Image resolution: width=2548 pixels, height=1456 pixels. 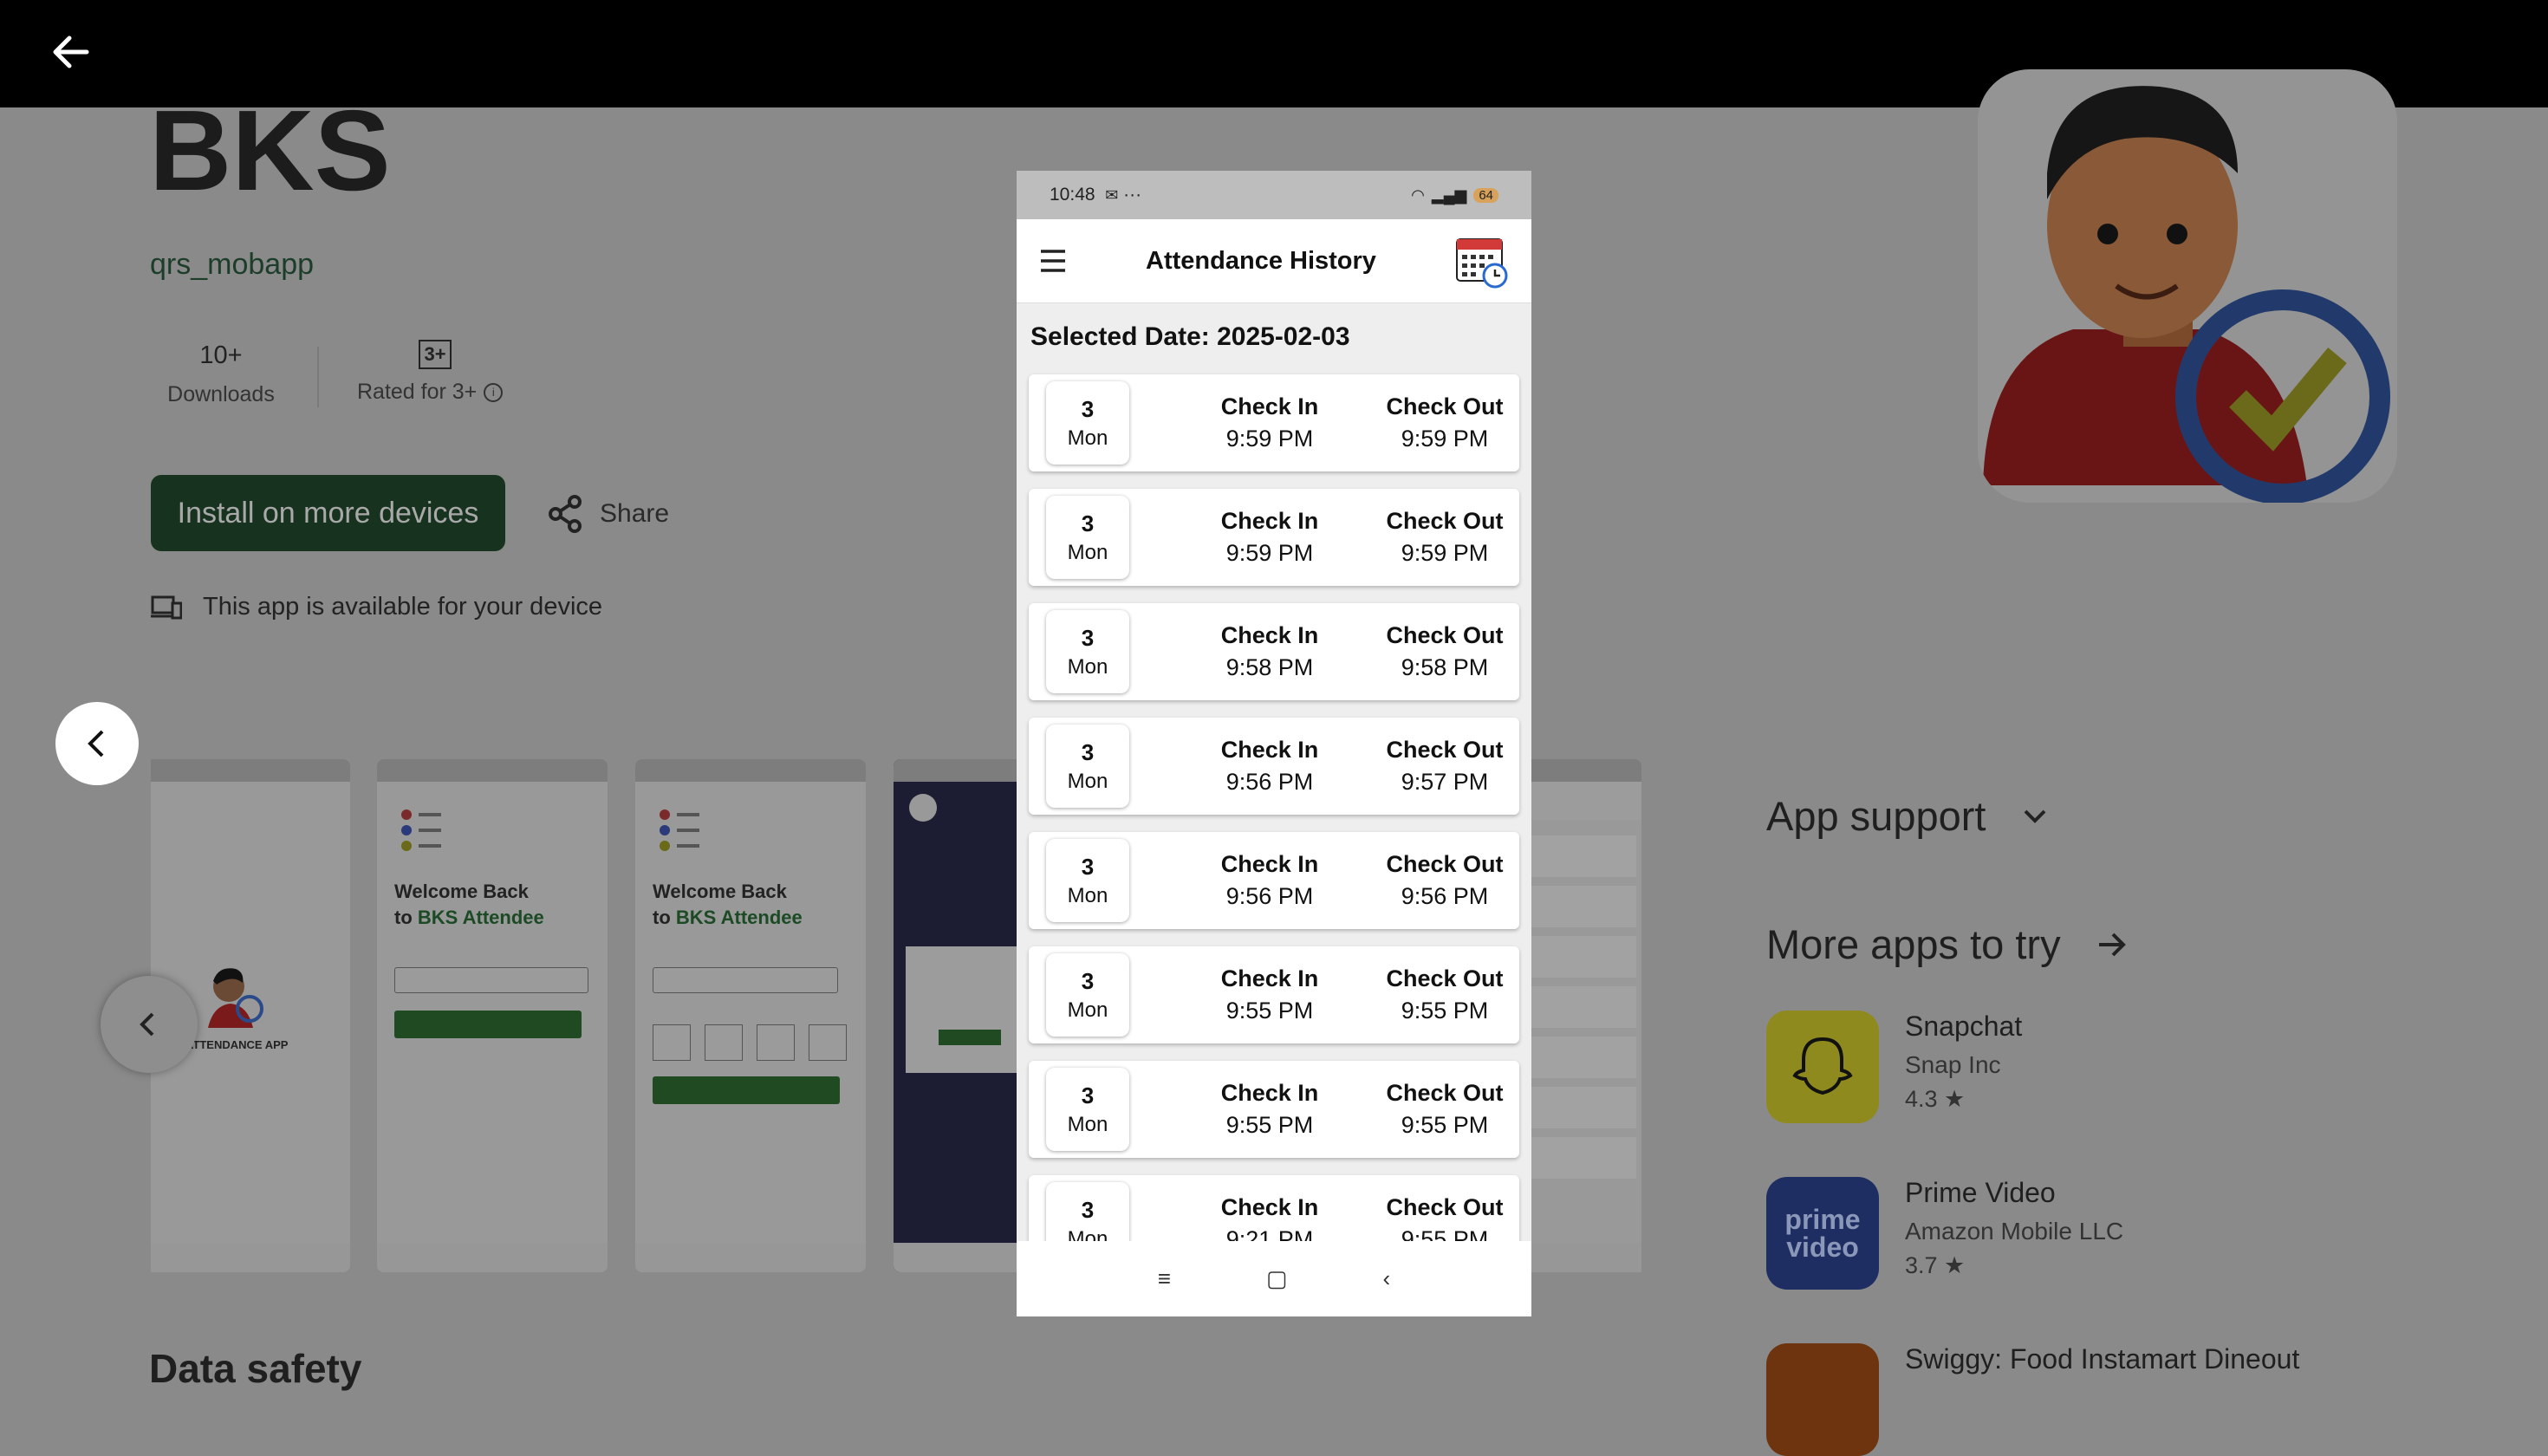 What do you see at coordinates (2187, 286) in the screenshot?
I see `app-icon-large` at bounding box center [2187, 286].